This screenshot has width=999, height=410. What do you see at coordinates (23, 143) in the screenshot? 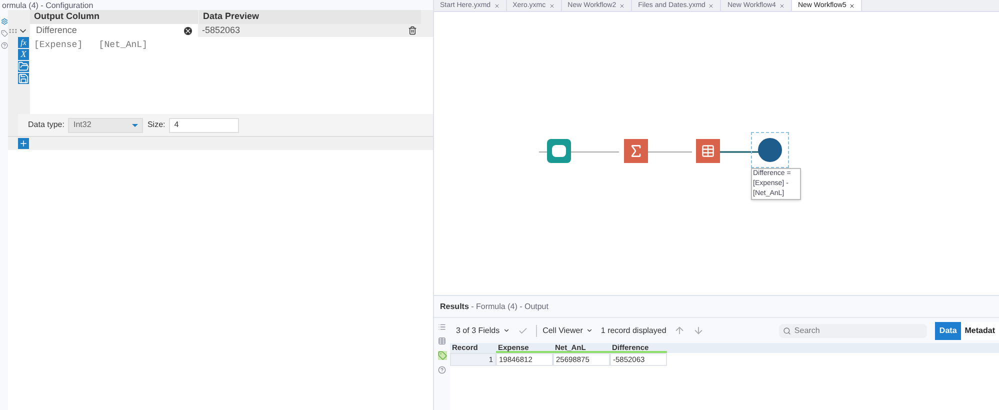
I see `add-button` at bounding box center [23, 143].